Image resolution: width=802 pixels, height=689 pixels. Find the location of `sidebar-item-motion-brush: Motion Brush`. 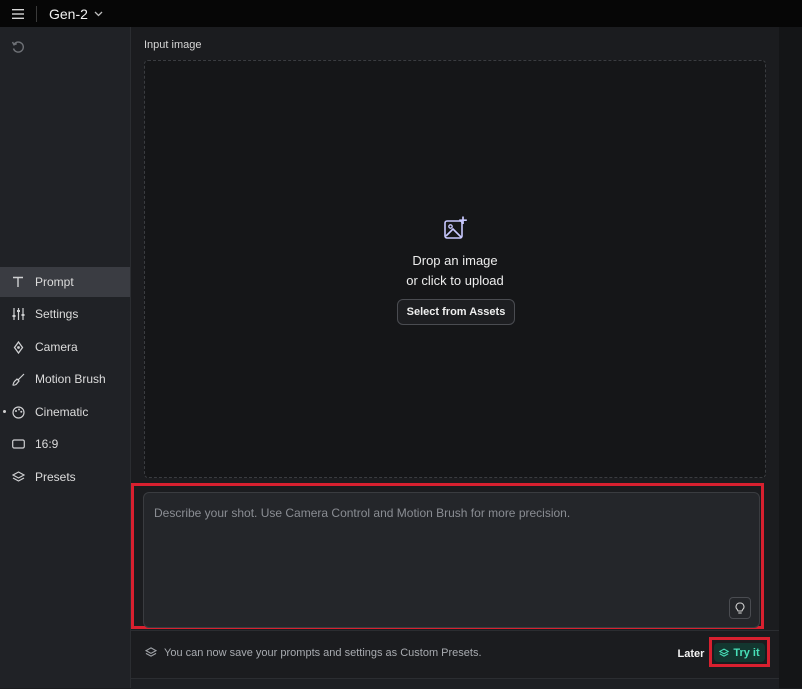

sidebar-item-motion-brush: Motion Brush is located at coordinates (65, 379).